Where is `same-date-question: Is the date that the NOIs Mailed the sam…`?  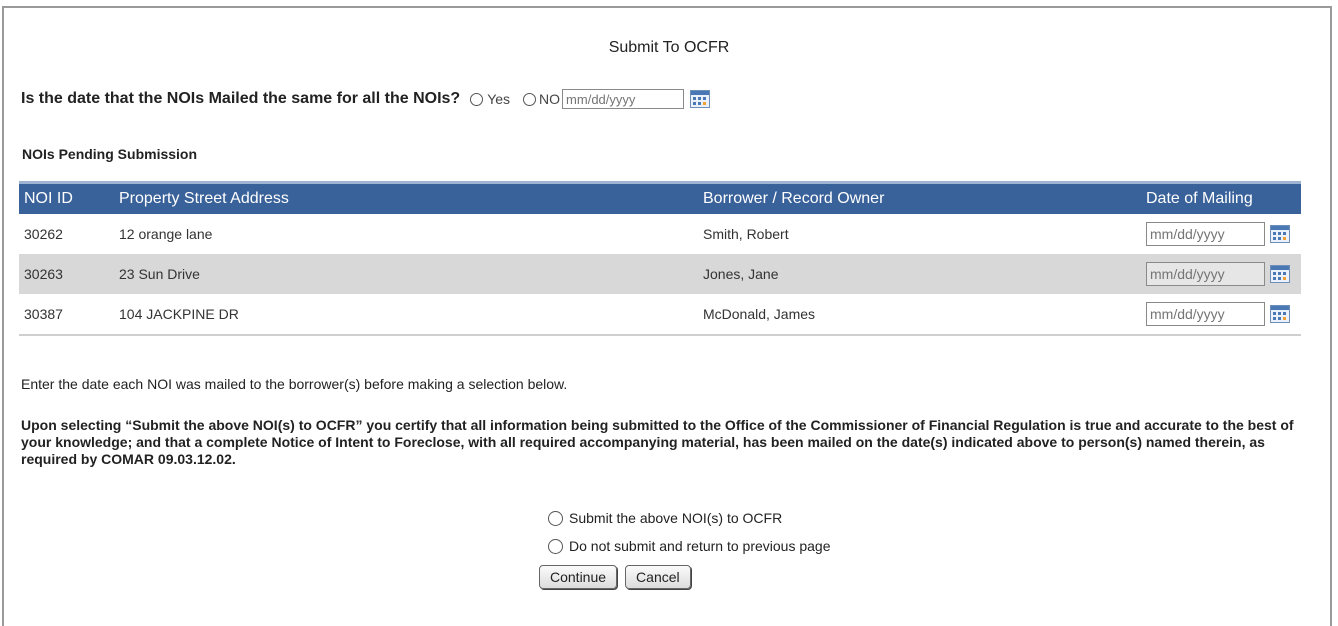 same-date-question: Is the date that the NOIs Mailed the sam… is located at coordinates (366, 99).